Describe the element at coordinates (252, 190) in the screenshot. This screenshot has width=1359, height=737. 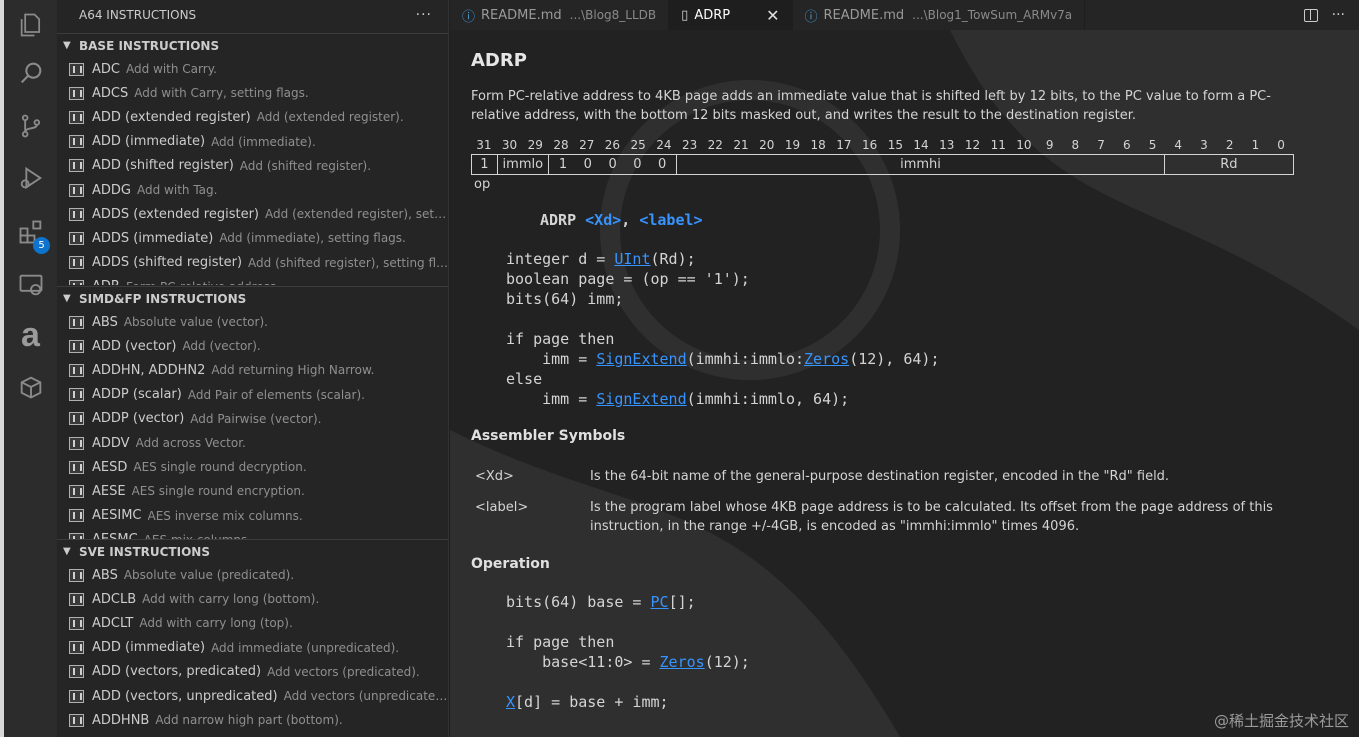
I see `instruction-item: ADDG Add with Tag.` at that location.